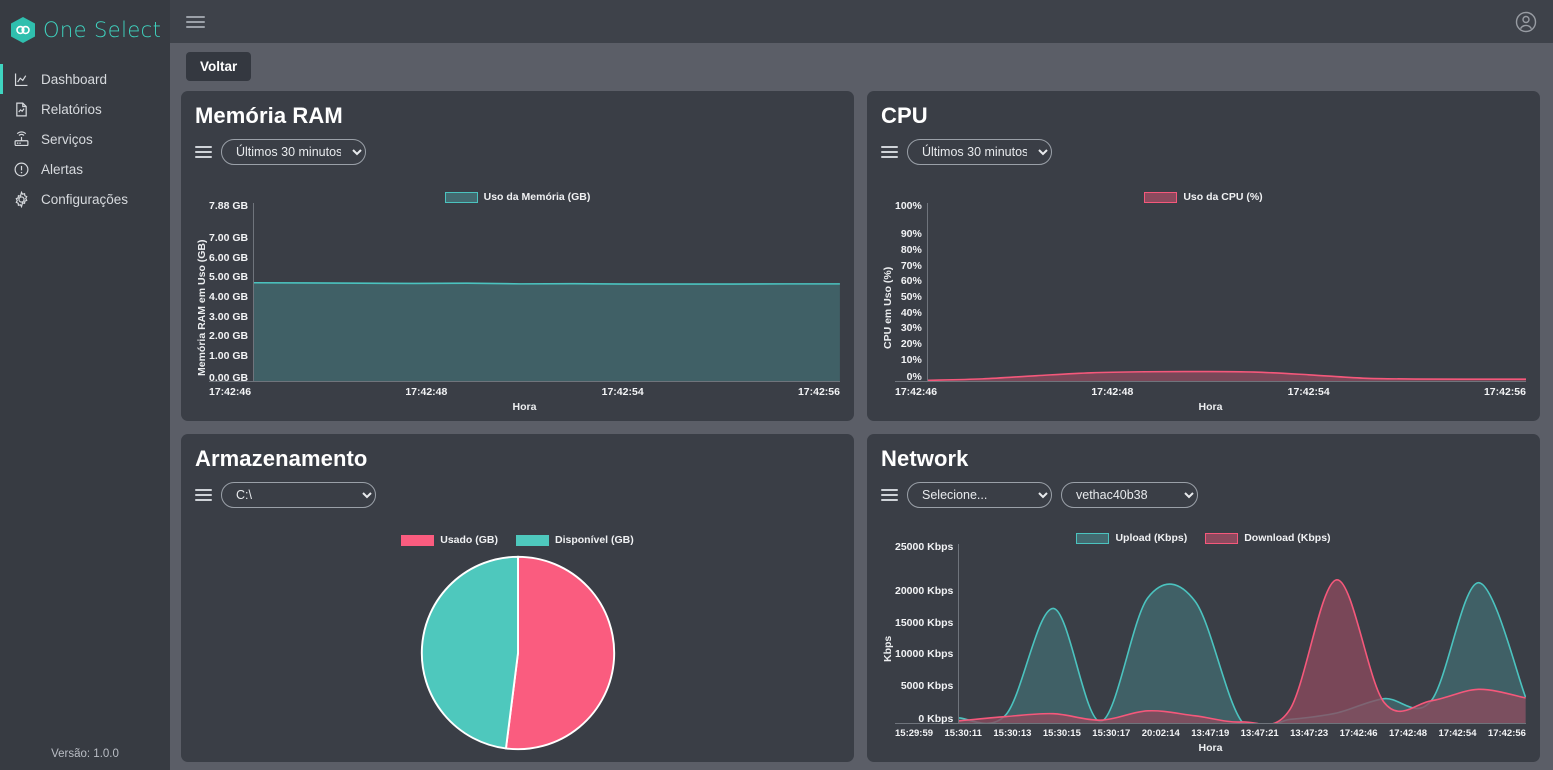 Image resolution: width=1553 pixels, height=770 pixels. I want to click on card-title: Memória RAM, so click(269, 115).